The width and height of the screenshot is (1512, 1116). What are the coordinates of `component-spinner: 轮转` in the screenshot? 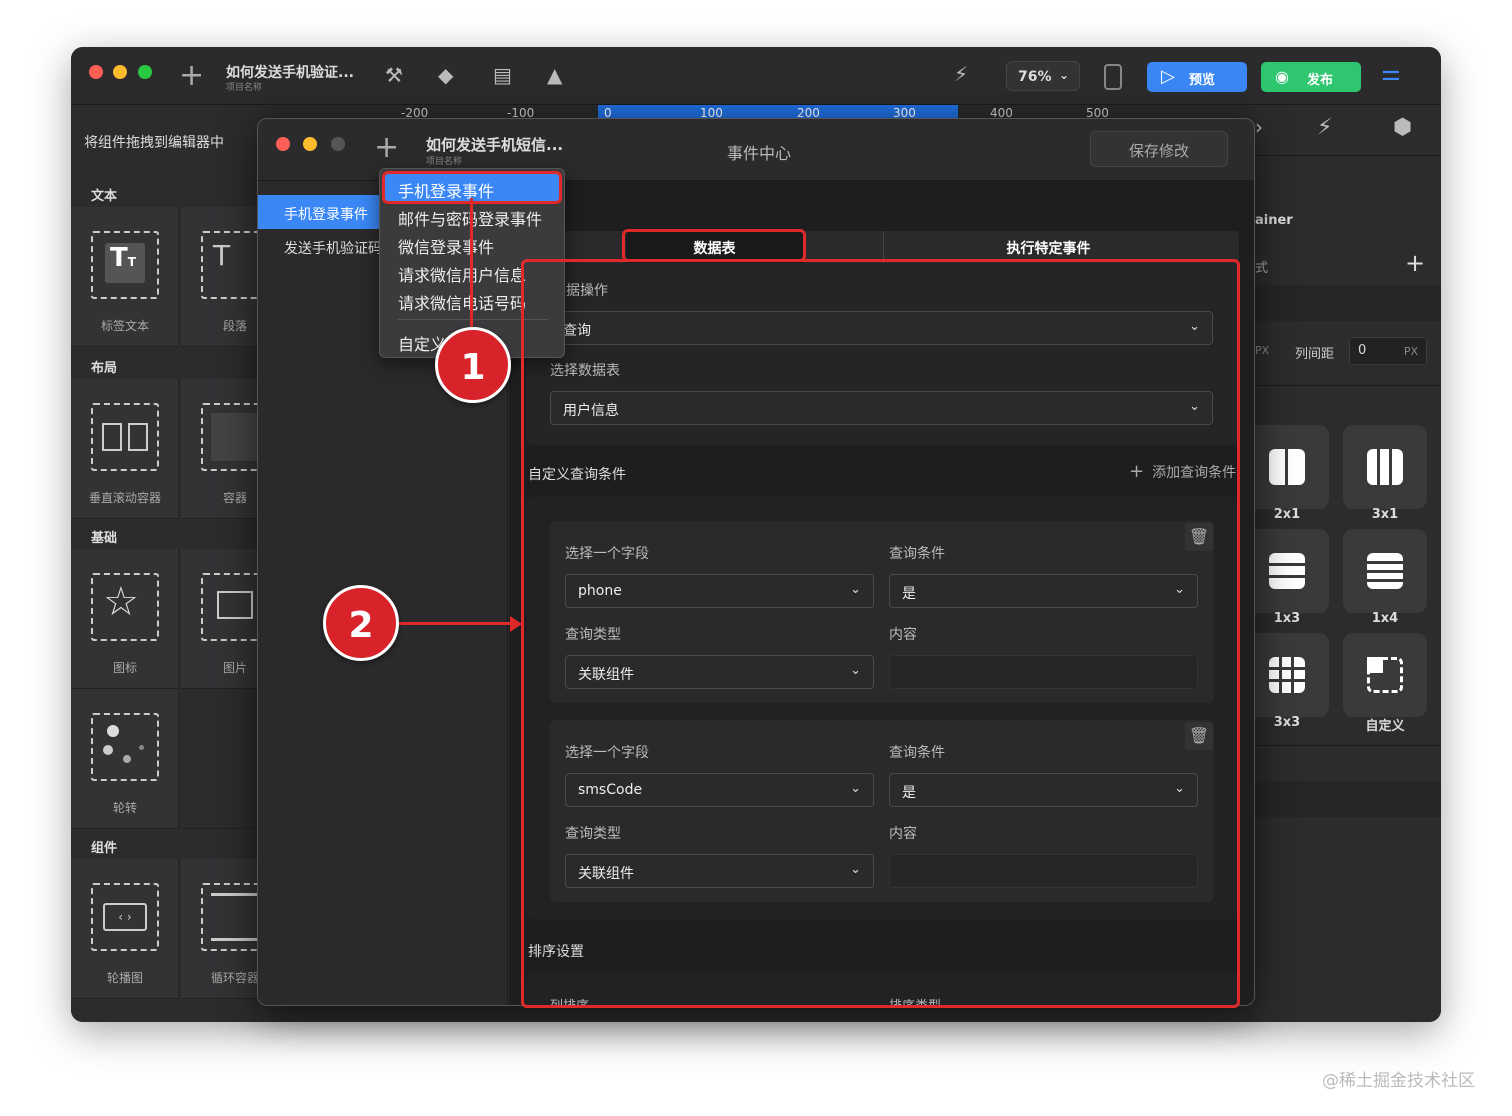 It's located at (125, 759).